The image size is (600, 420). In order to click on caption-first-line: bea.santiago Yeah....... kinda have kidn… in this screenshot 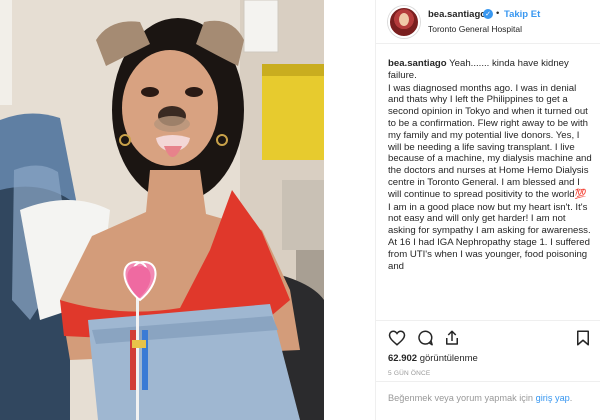, I will do `click(491, 70)`.